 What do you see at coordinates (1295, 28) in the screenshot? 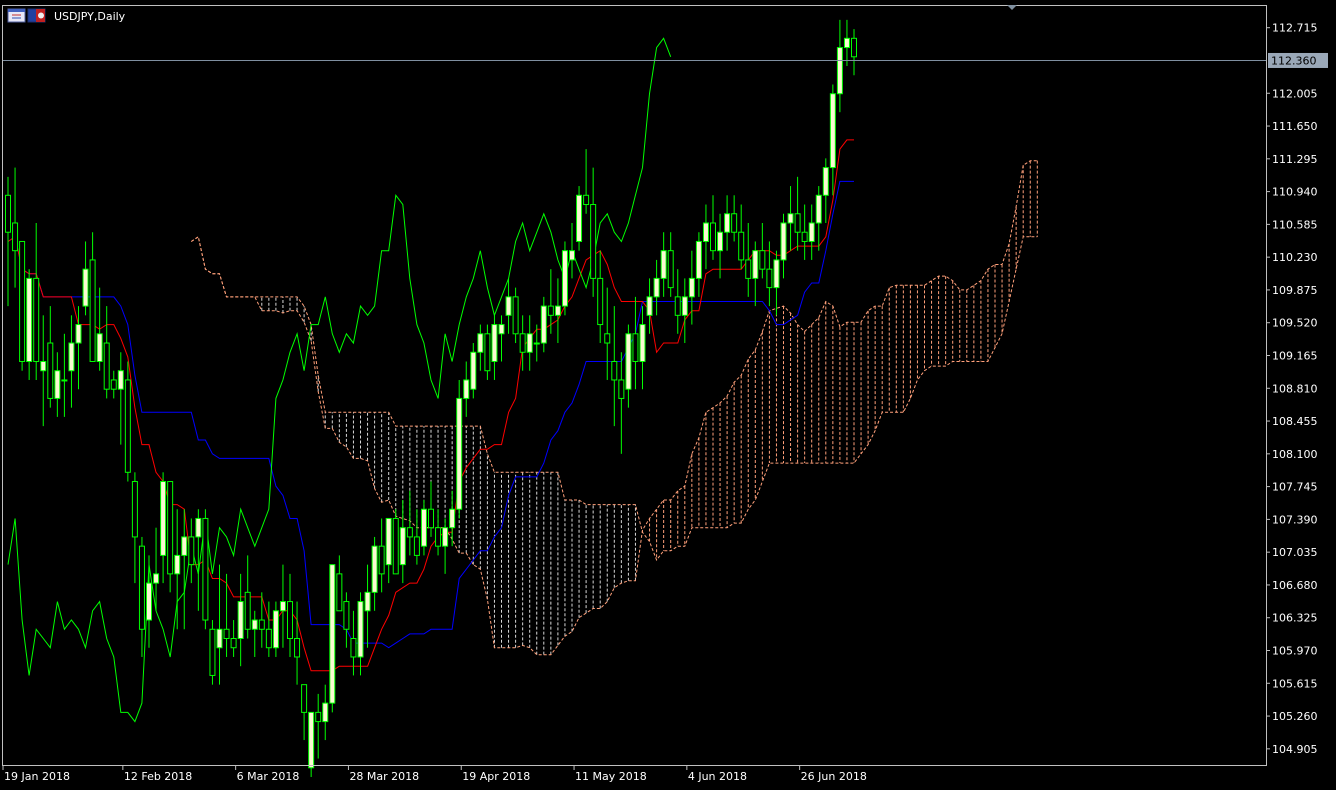
I see `y-tick-label: 112.715` at bounding box center [1295, 28].